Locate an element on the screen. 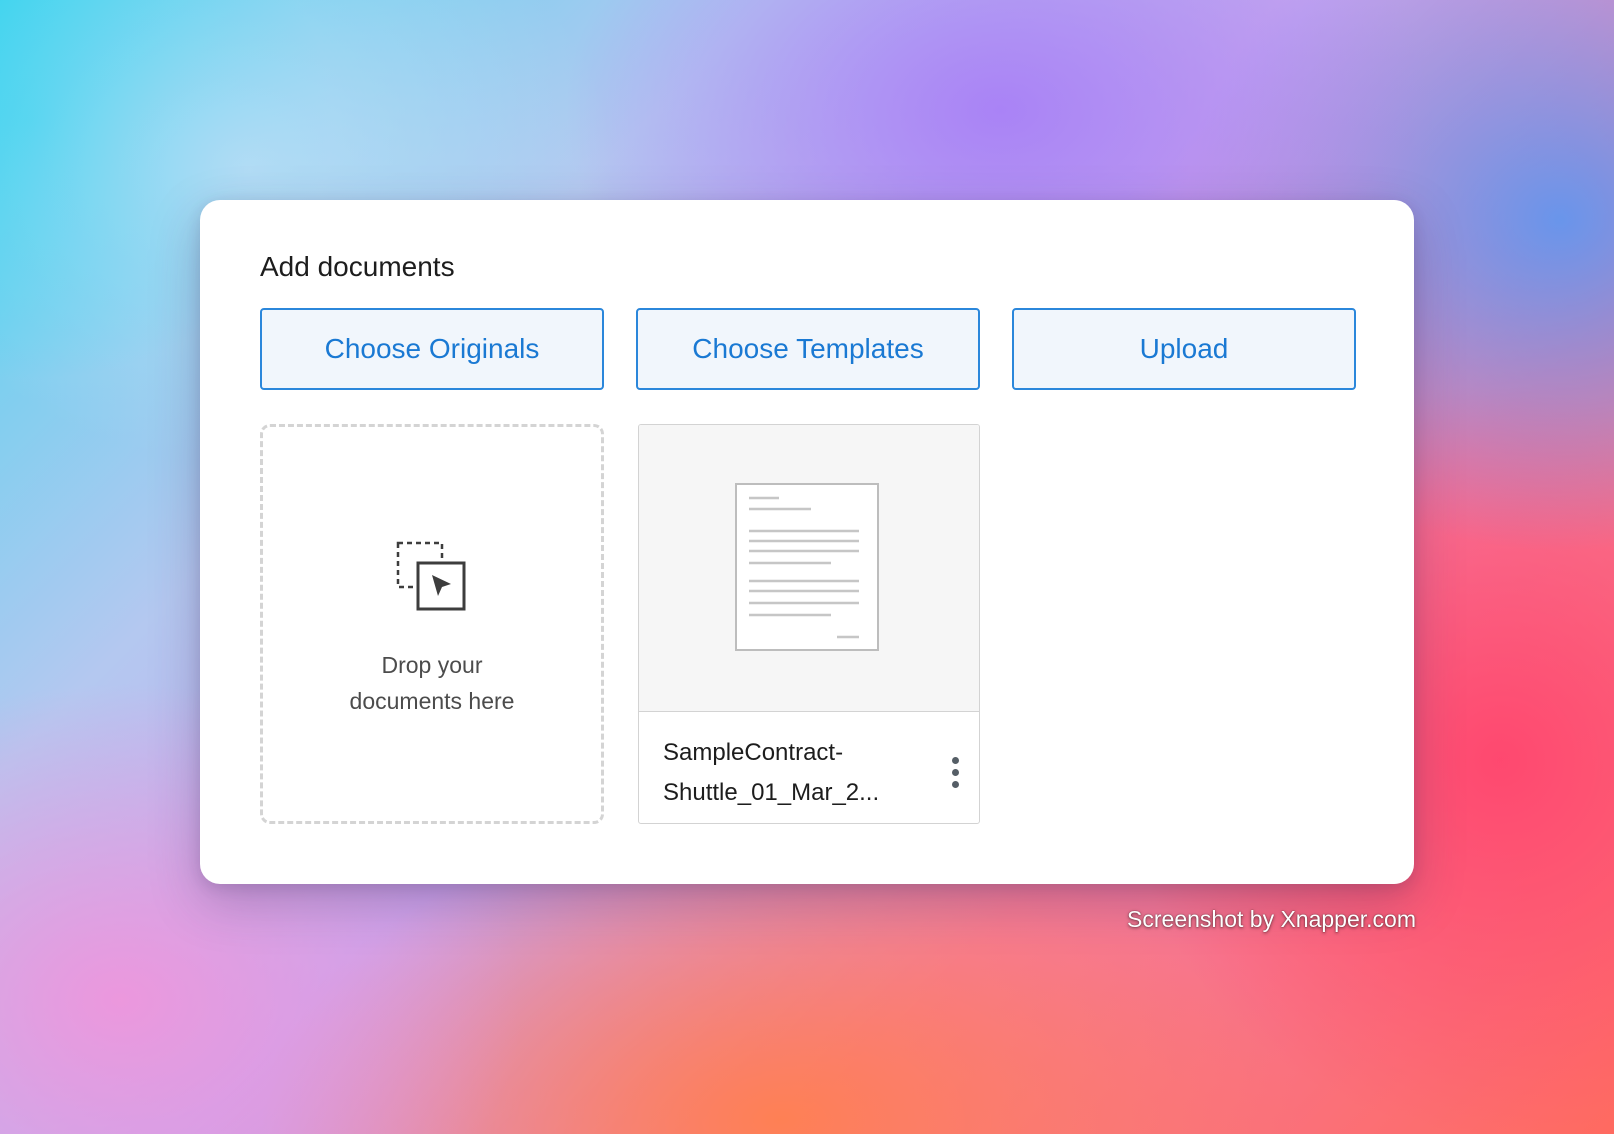 The width and height of the screenshot is (1614, 1134). panel-title: Add documents is located at coordinates (357, 266).